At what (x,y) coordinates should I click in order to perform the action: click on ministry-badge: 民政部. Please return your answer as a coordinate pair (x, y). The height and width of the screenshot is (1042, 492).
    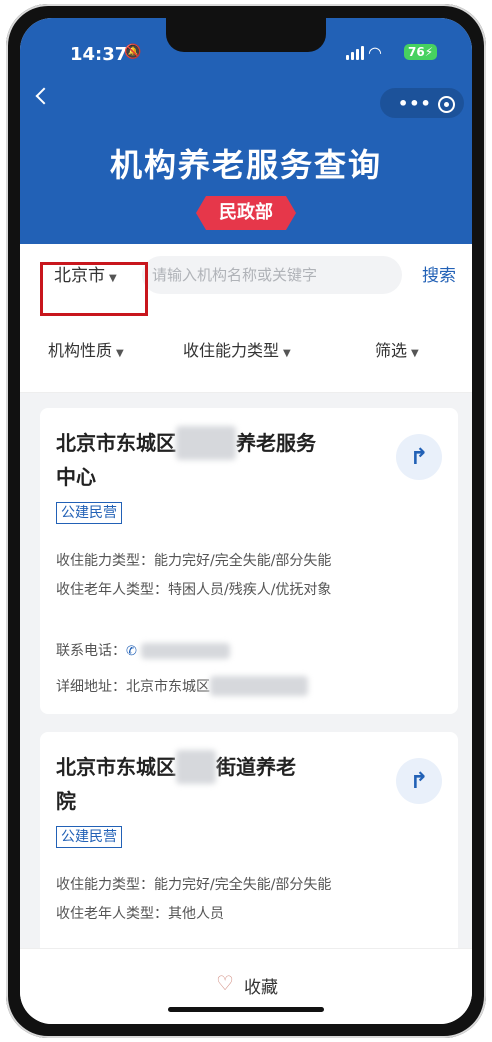
    Looking at the image, I should click on (246, 213).